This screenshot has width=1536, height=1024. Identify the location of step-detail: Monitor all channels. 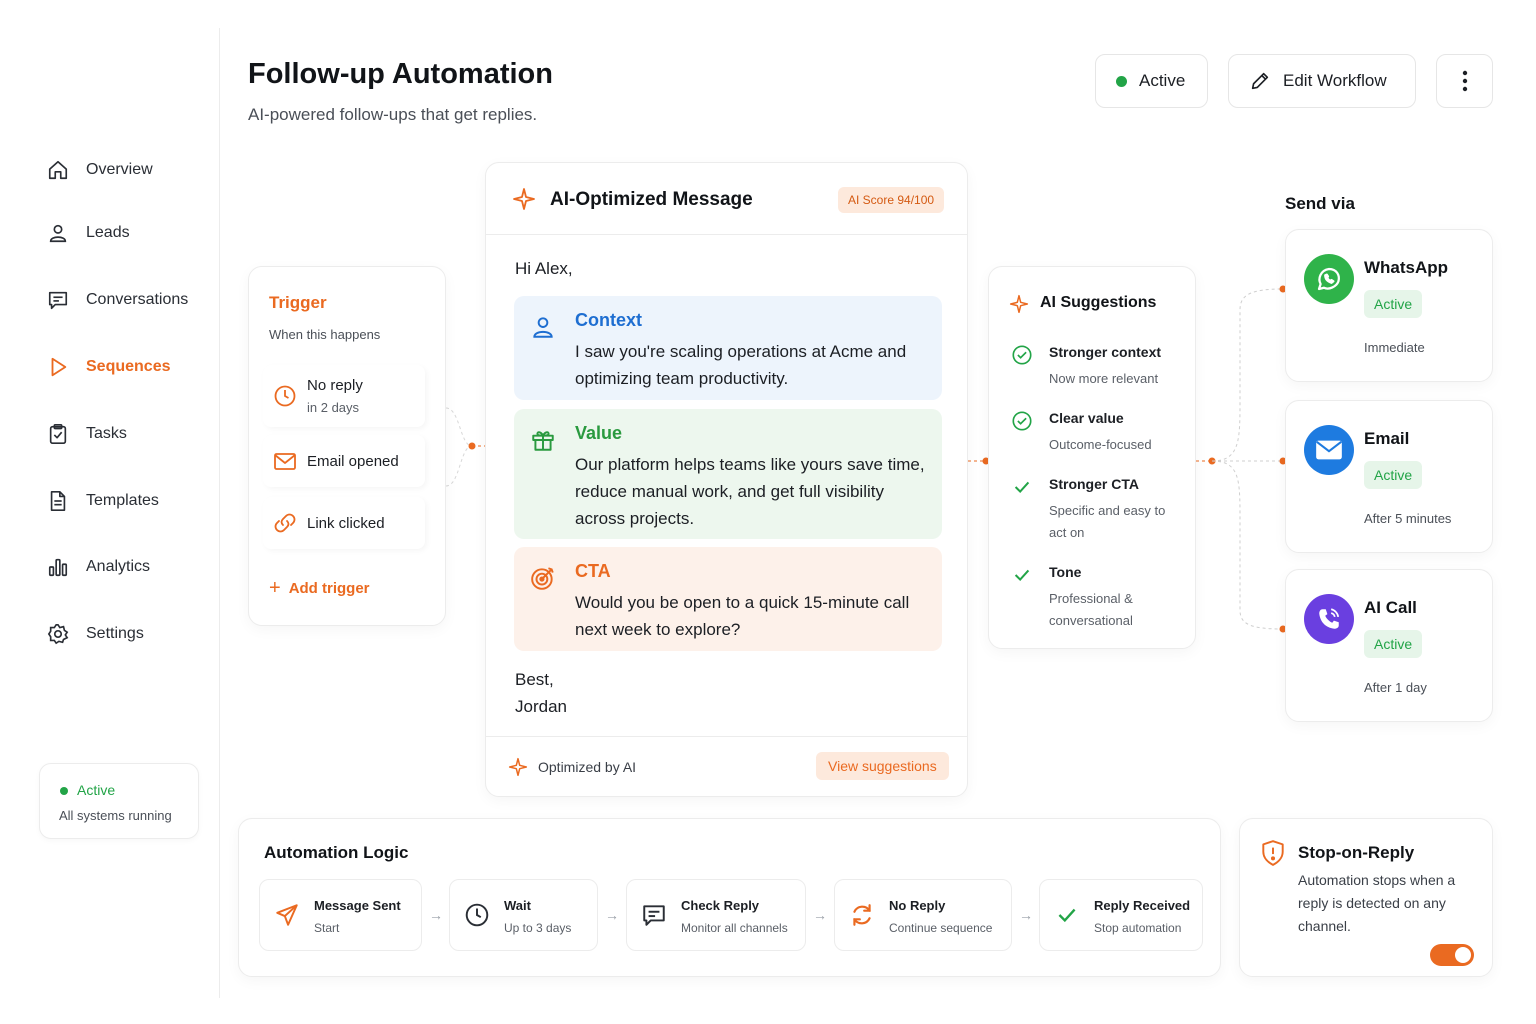
(734, 928).